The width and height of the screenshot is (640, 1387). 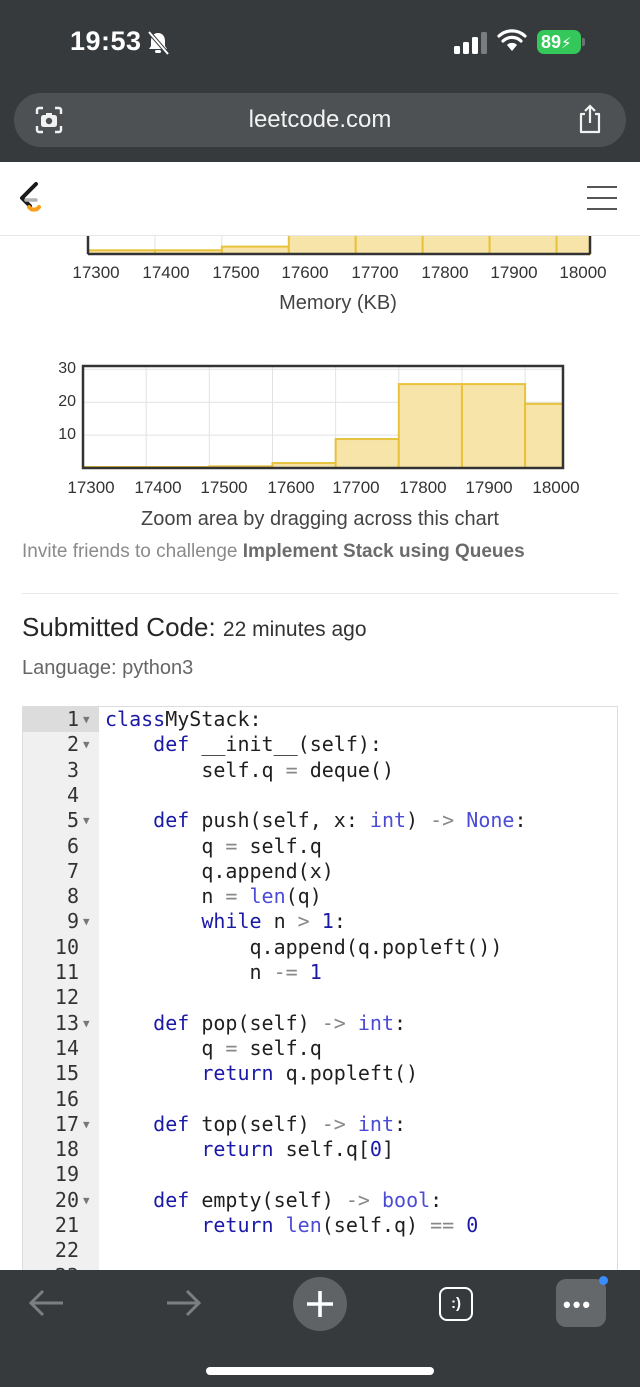 What do you see at coordinates (376, 1225) in the screenshot?
I see `code-token: (self.q)` at bounding box center [376, 1225].